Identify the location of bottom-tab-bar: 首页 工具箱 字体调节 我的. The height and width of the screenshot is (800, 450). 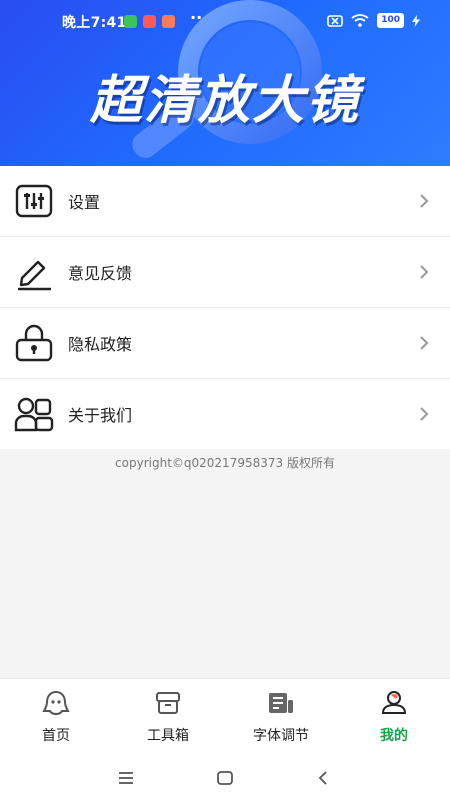
(225, 717).